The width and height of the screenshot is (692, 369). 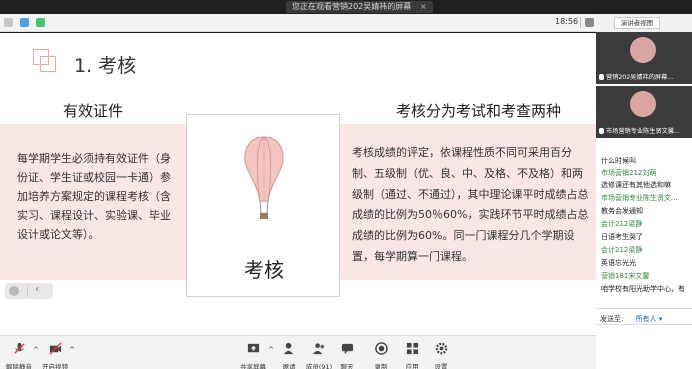 What do you see at coordinates (637, 23) in the screenshot?
I see `speaker-view-button: 演讲者视图` at bounding box center [637, 23].